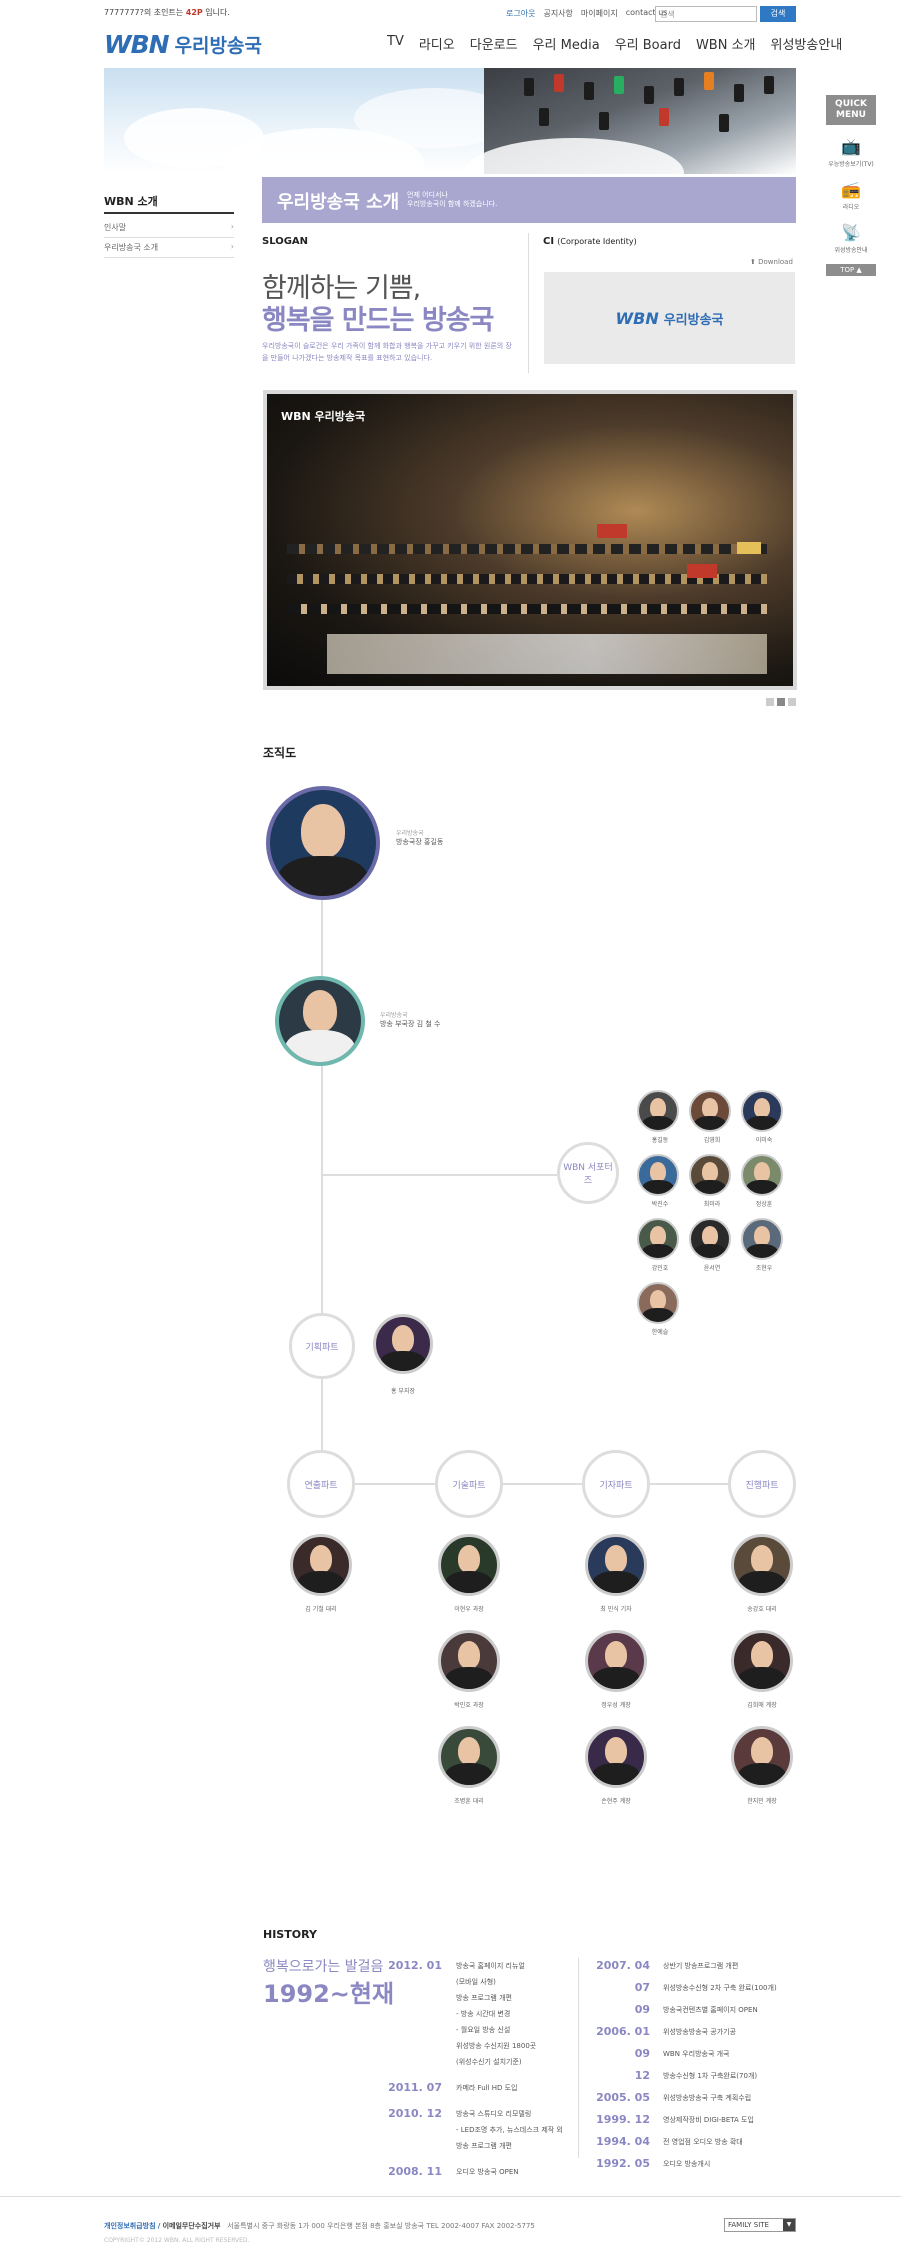 Image resolution: width=901 pixels, height=2266 pixels. I want to click on avatar-head, so click(323, 843).